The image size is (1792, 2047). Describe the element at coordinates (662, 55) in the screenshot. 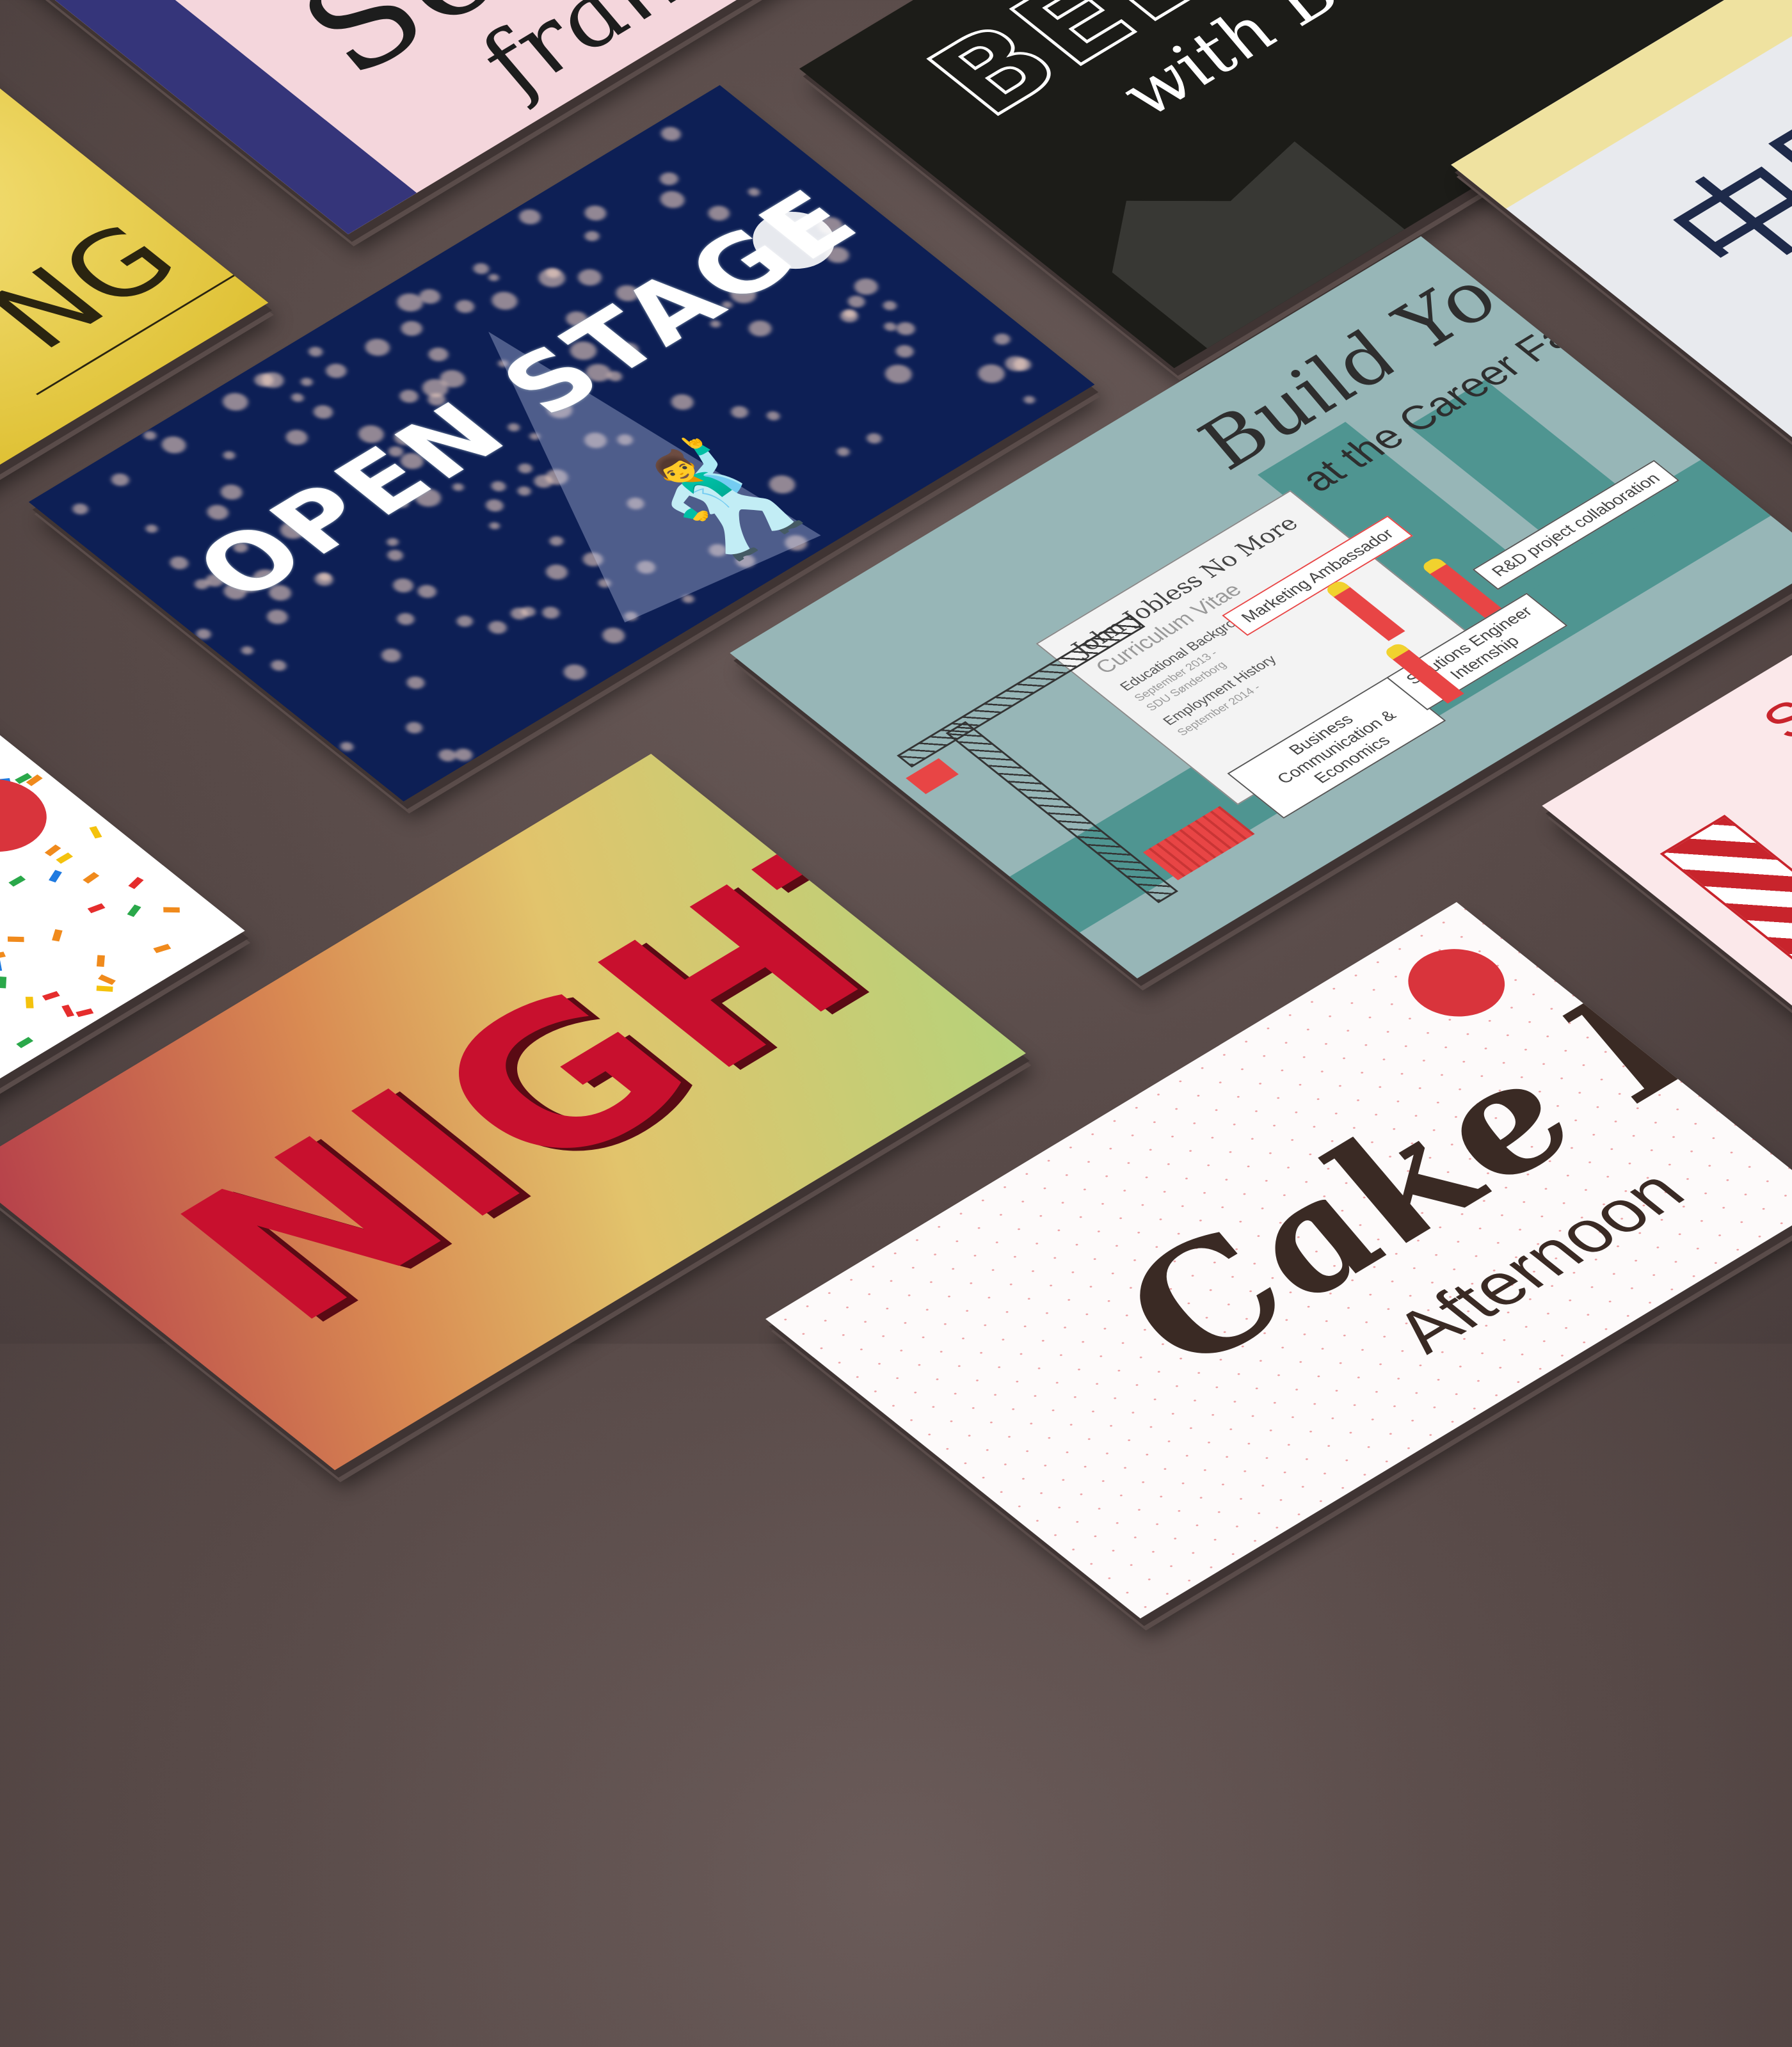

I see `flyer-subtitle: français` at that location.